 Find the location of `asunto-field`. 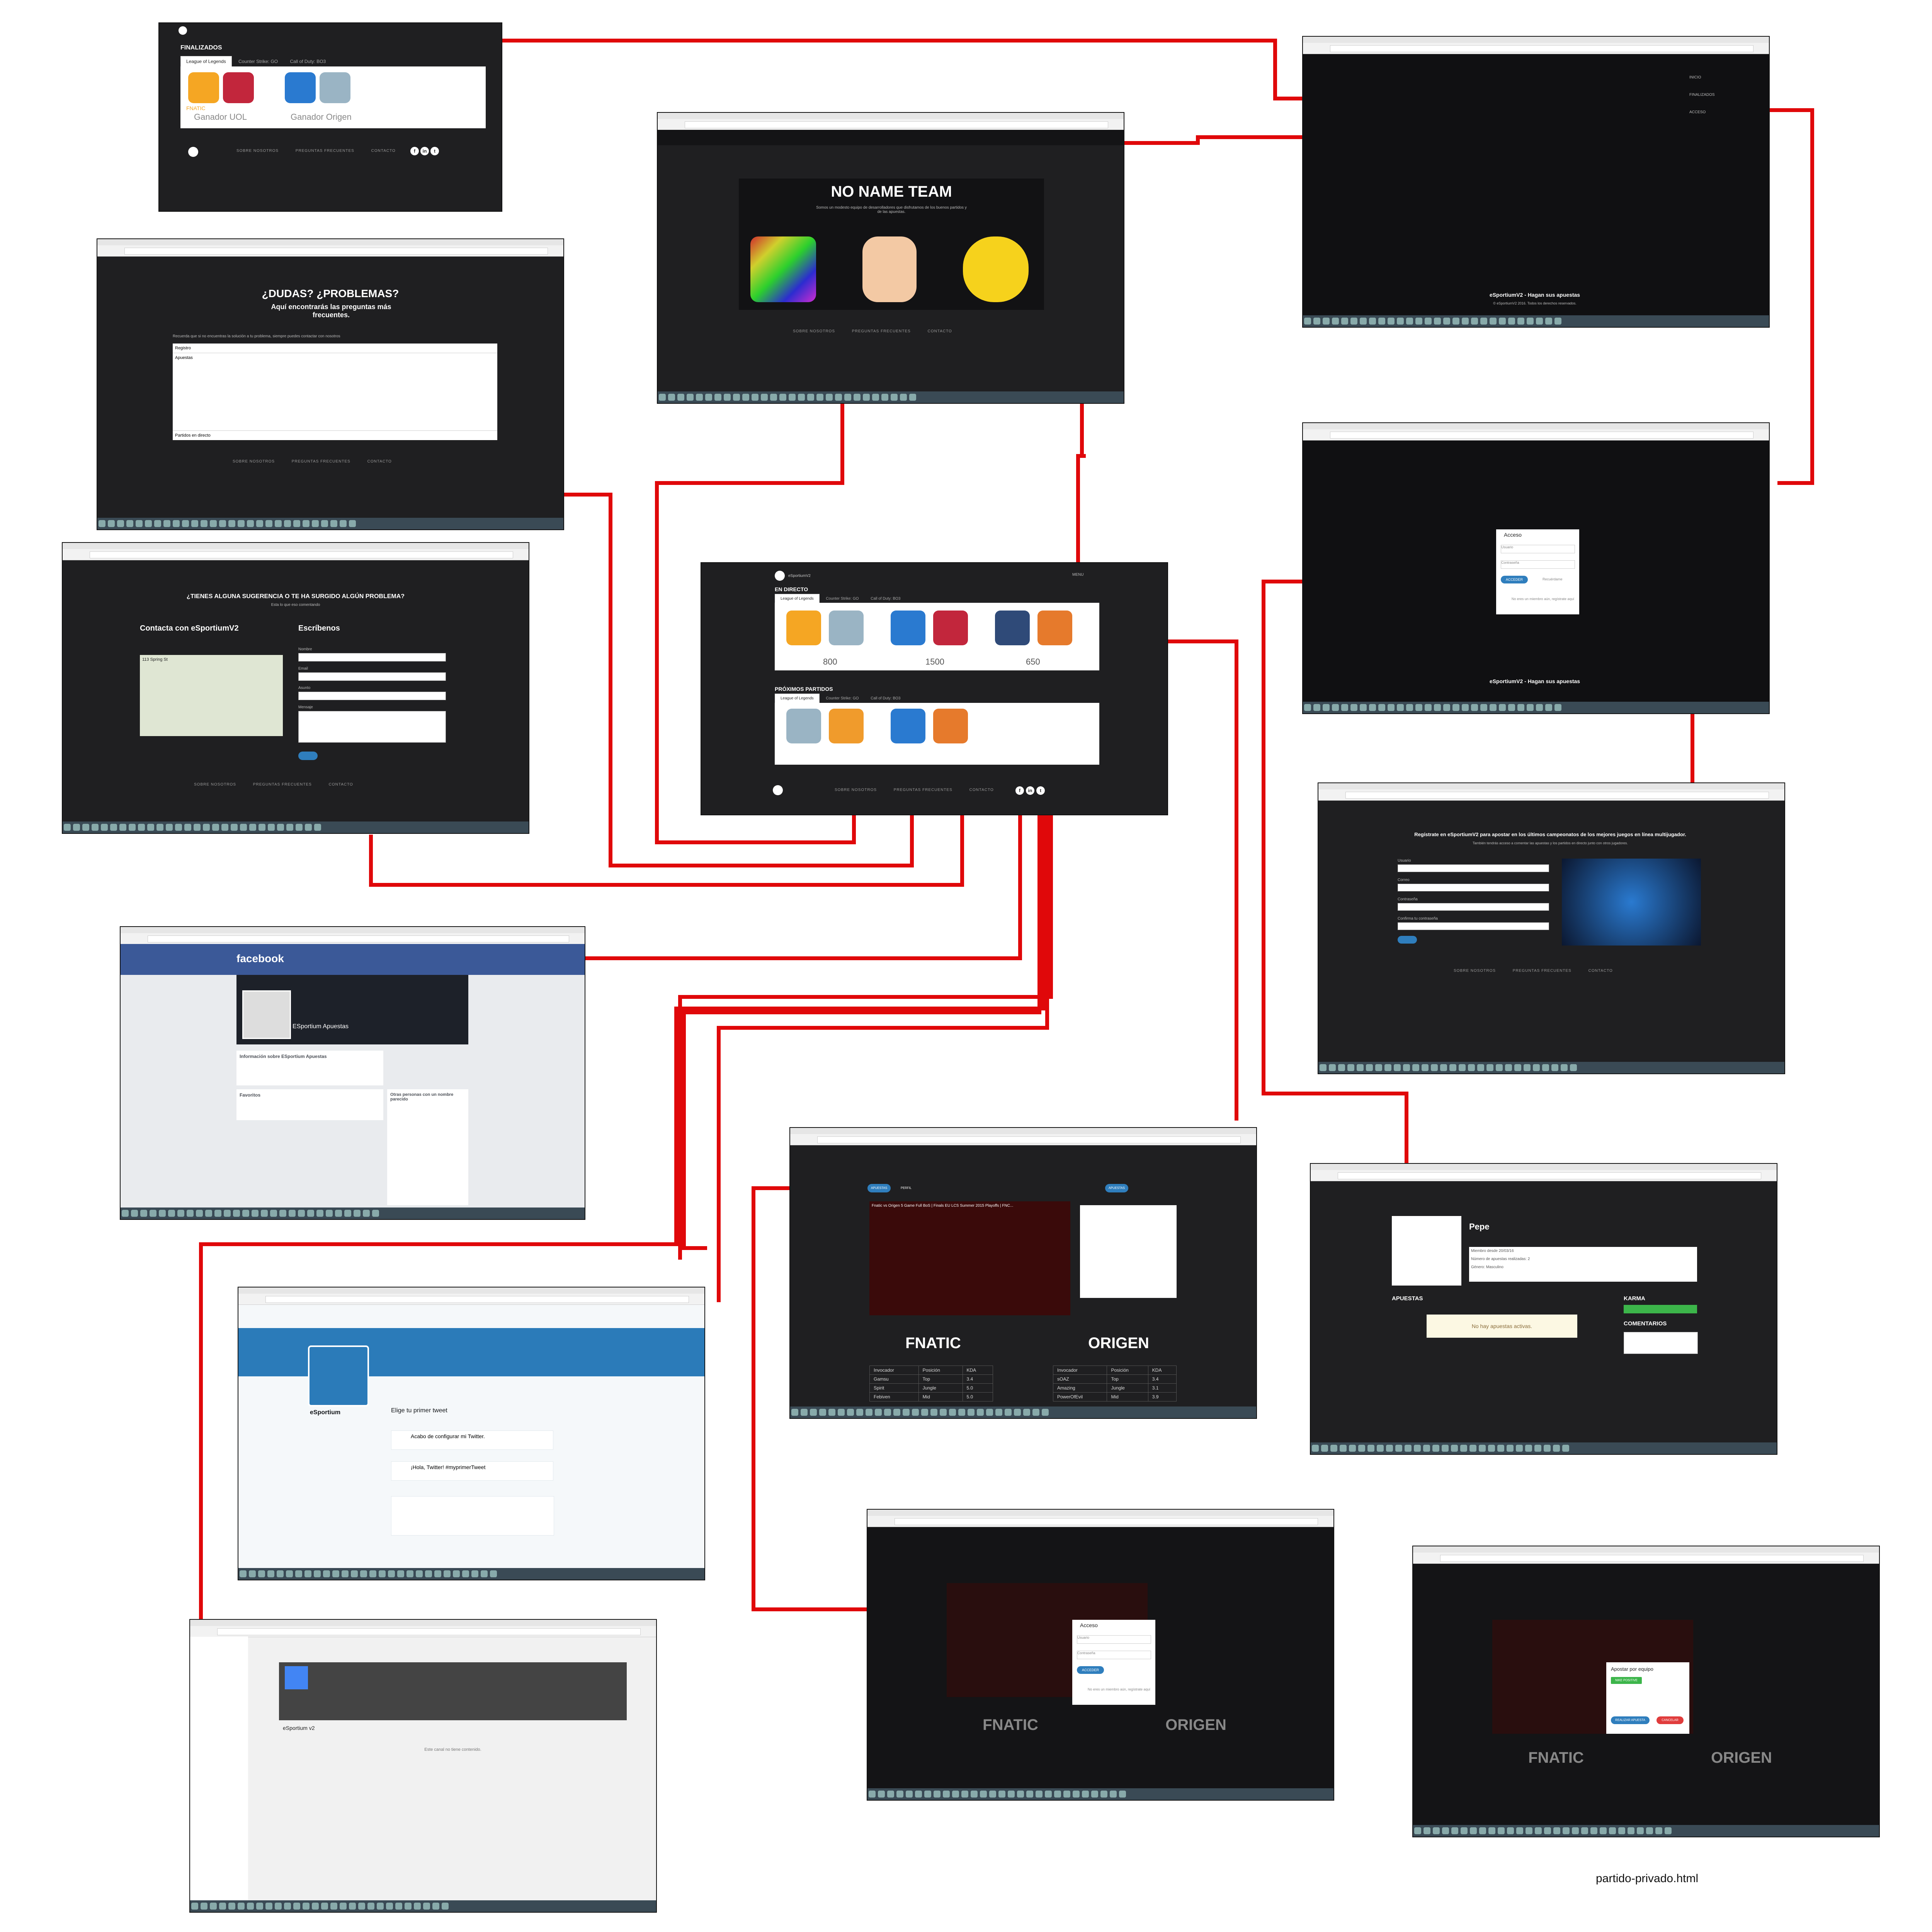

asunto-field is located at coordinates (372, 696).